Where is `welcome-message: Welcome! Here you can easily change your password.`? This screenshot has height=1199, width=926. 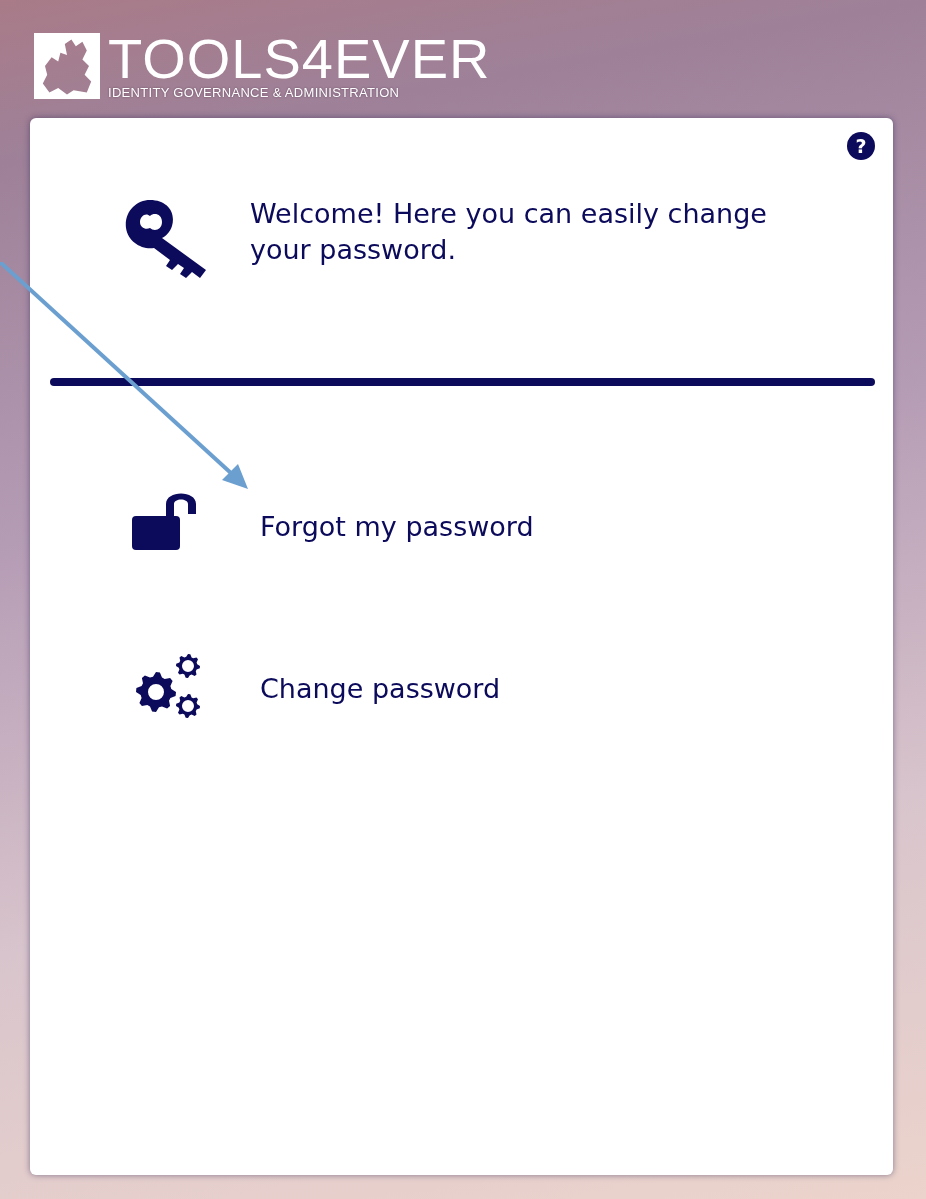
welcome-message: Welcome! Here you can easily change your password. is located at coordinates (509, 232).